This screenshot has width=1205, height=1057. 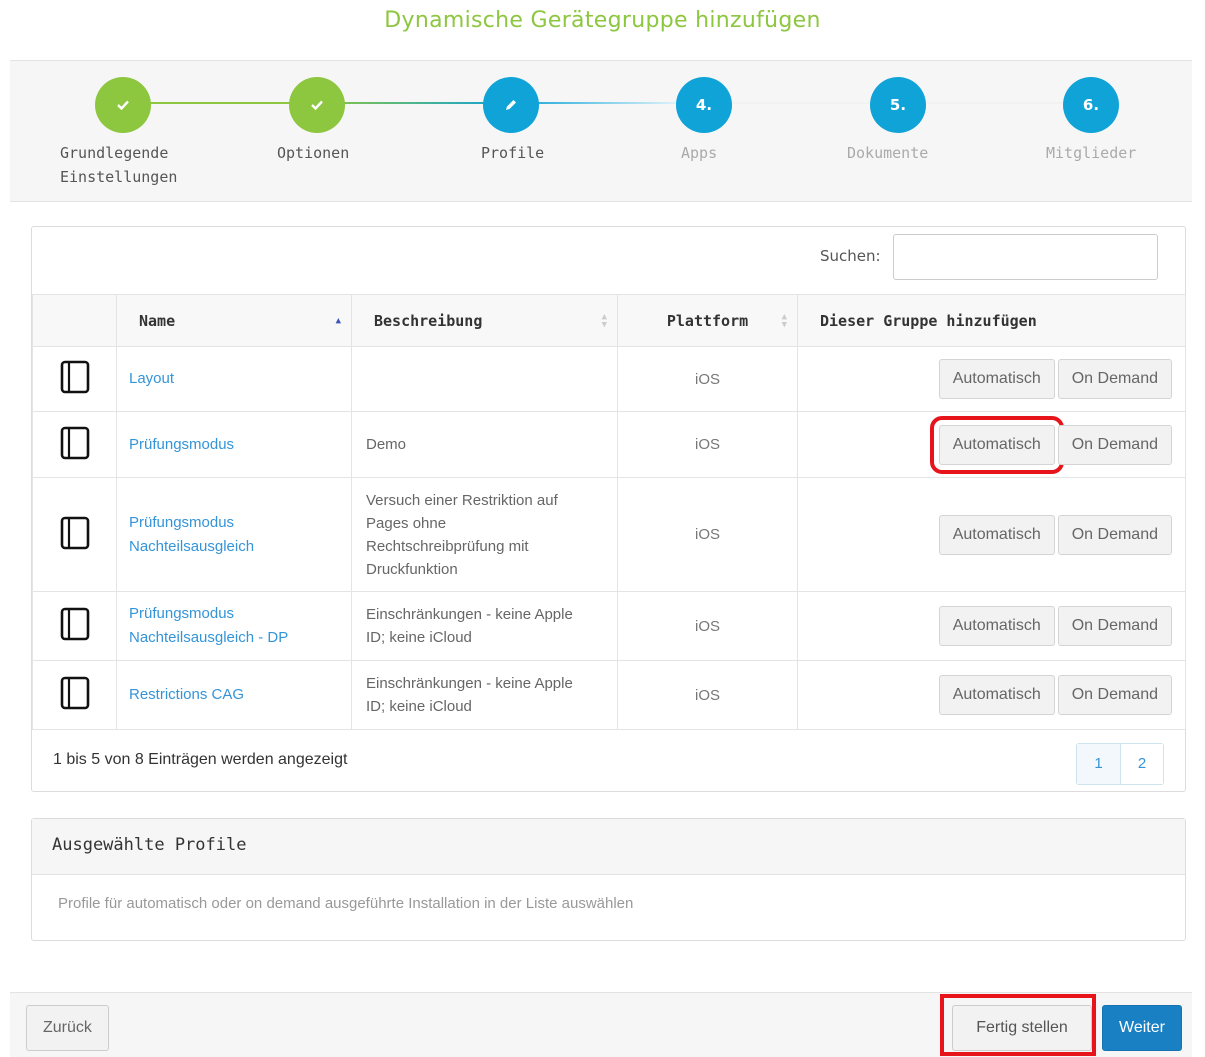 What do you see at coordinates (608, 261) in the screenshot?
I see `search-row: Suchen:` at bounding box center [608, 261].